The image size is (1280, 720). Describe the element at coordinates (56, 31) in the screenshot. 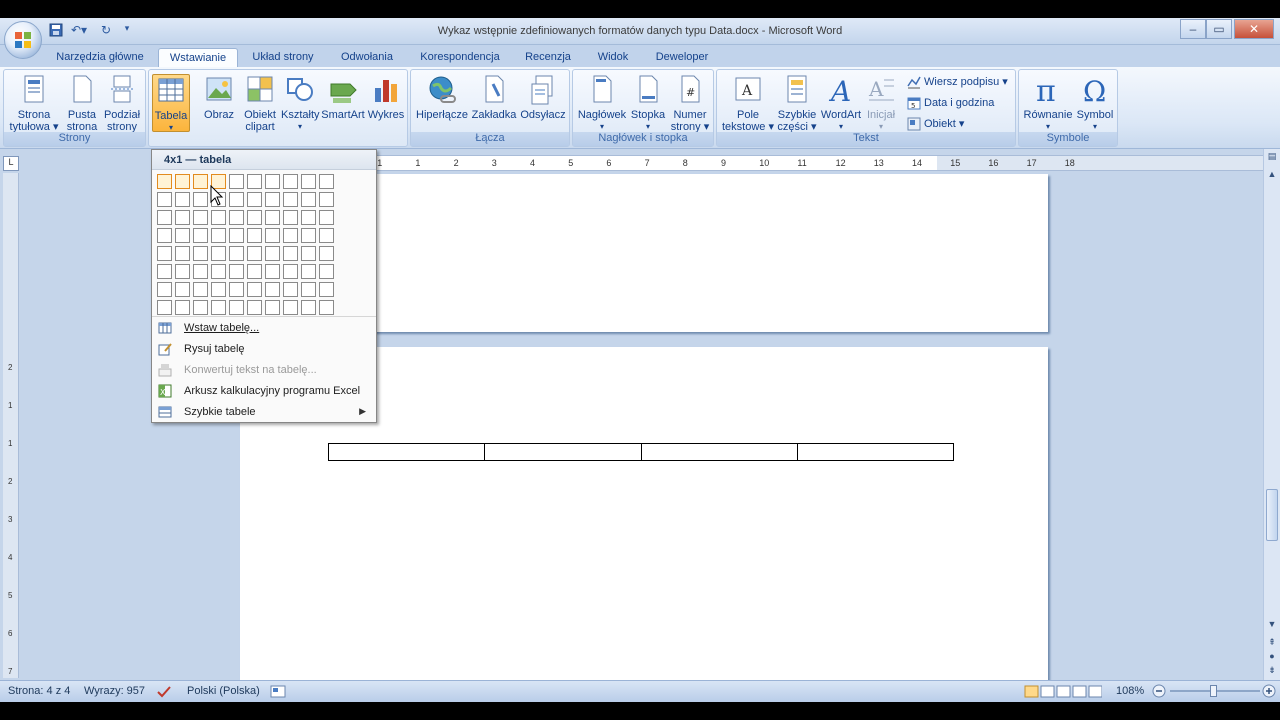

I see `save-icon` at that location.